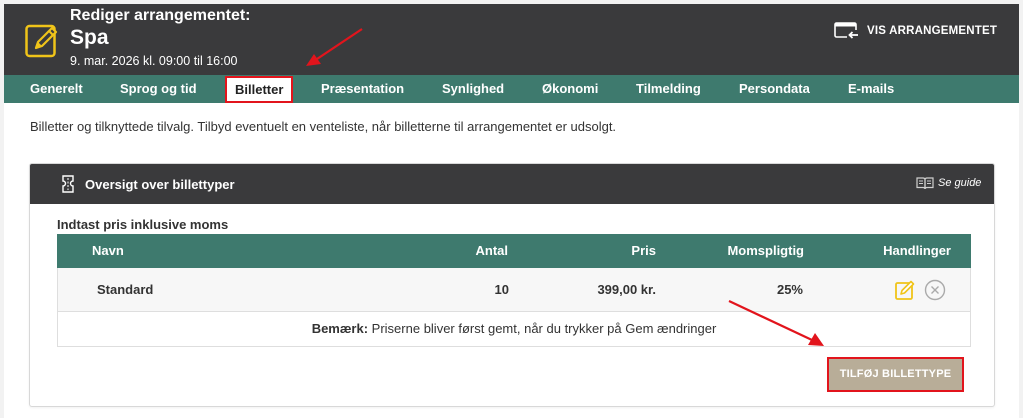 The image size is (1023, 418). I want to click on table-header: Navn Antal Pris Momspligtig Handlinger, so click(514, 251).